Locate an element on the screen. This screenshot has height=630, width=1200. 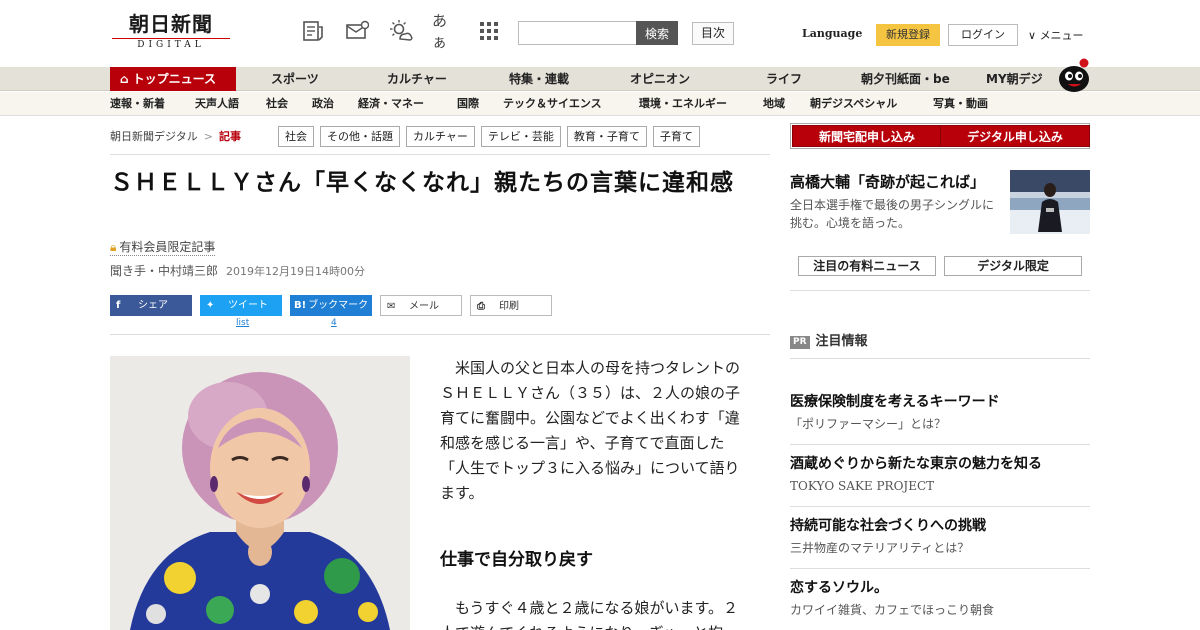
hatena-icon: B! is located at coordinates (300, 305).